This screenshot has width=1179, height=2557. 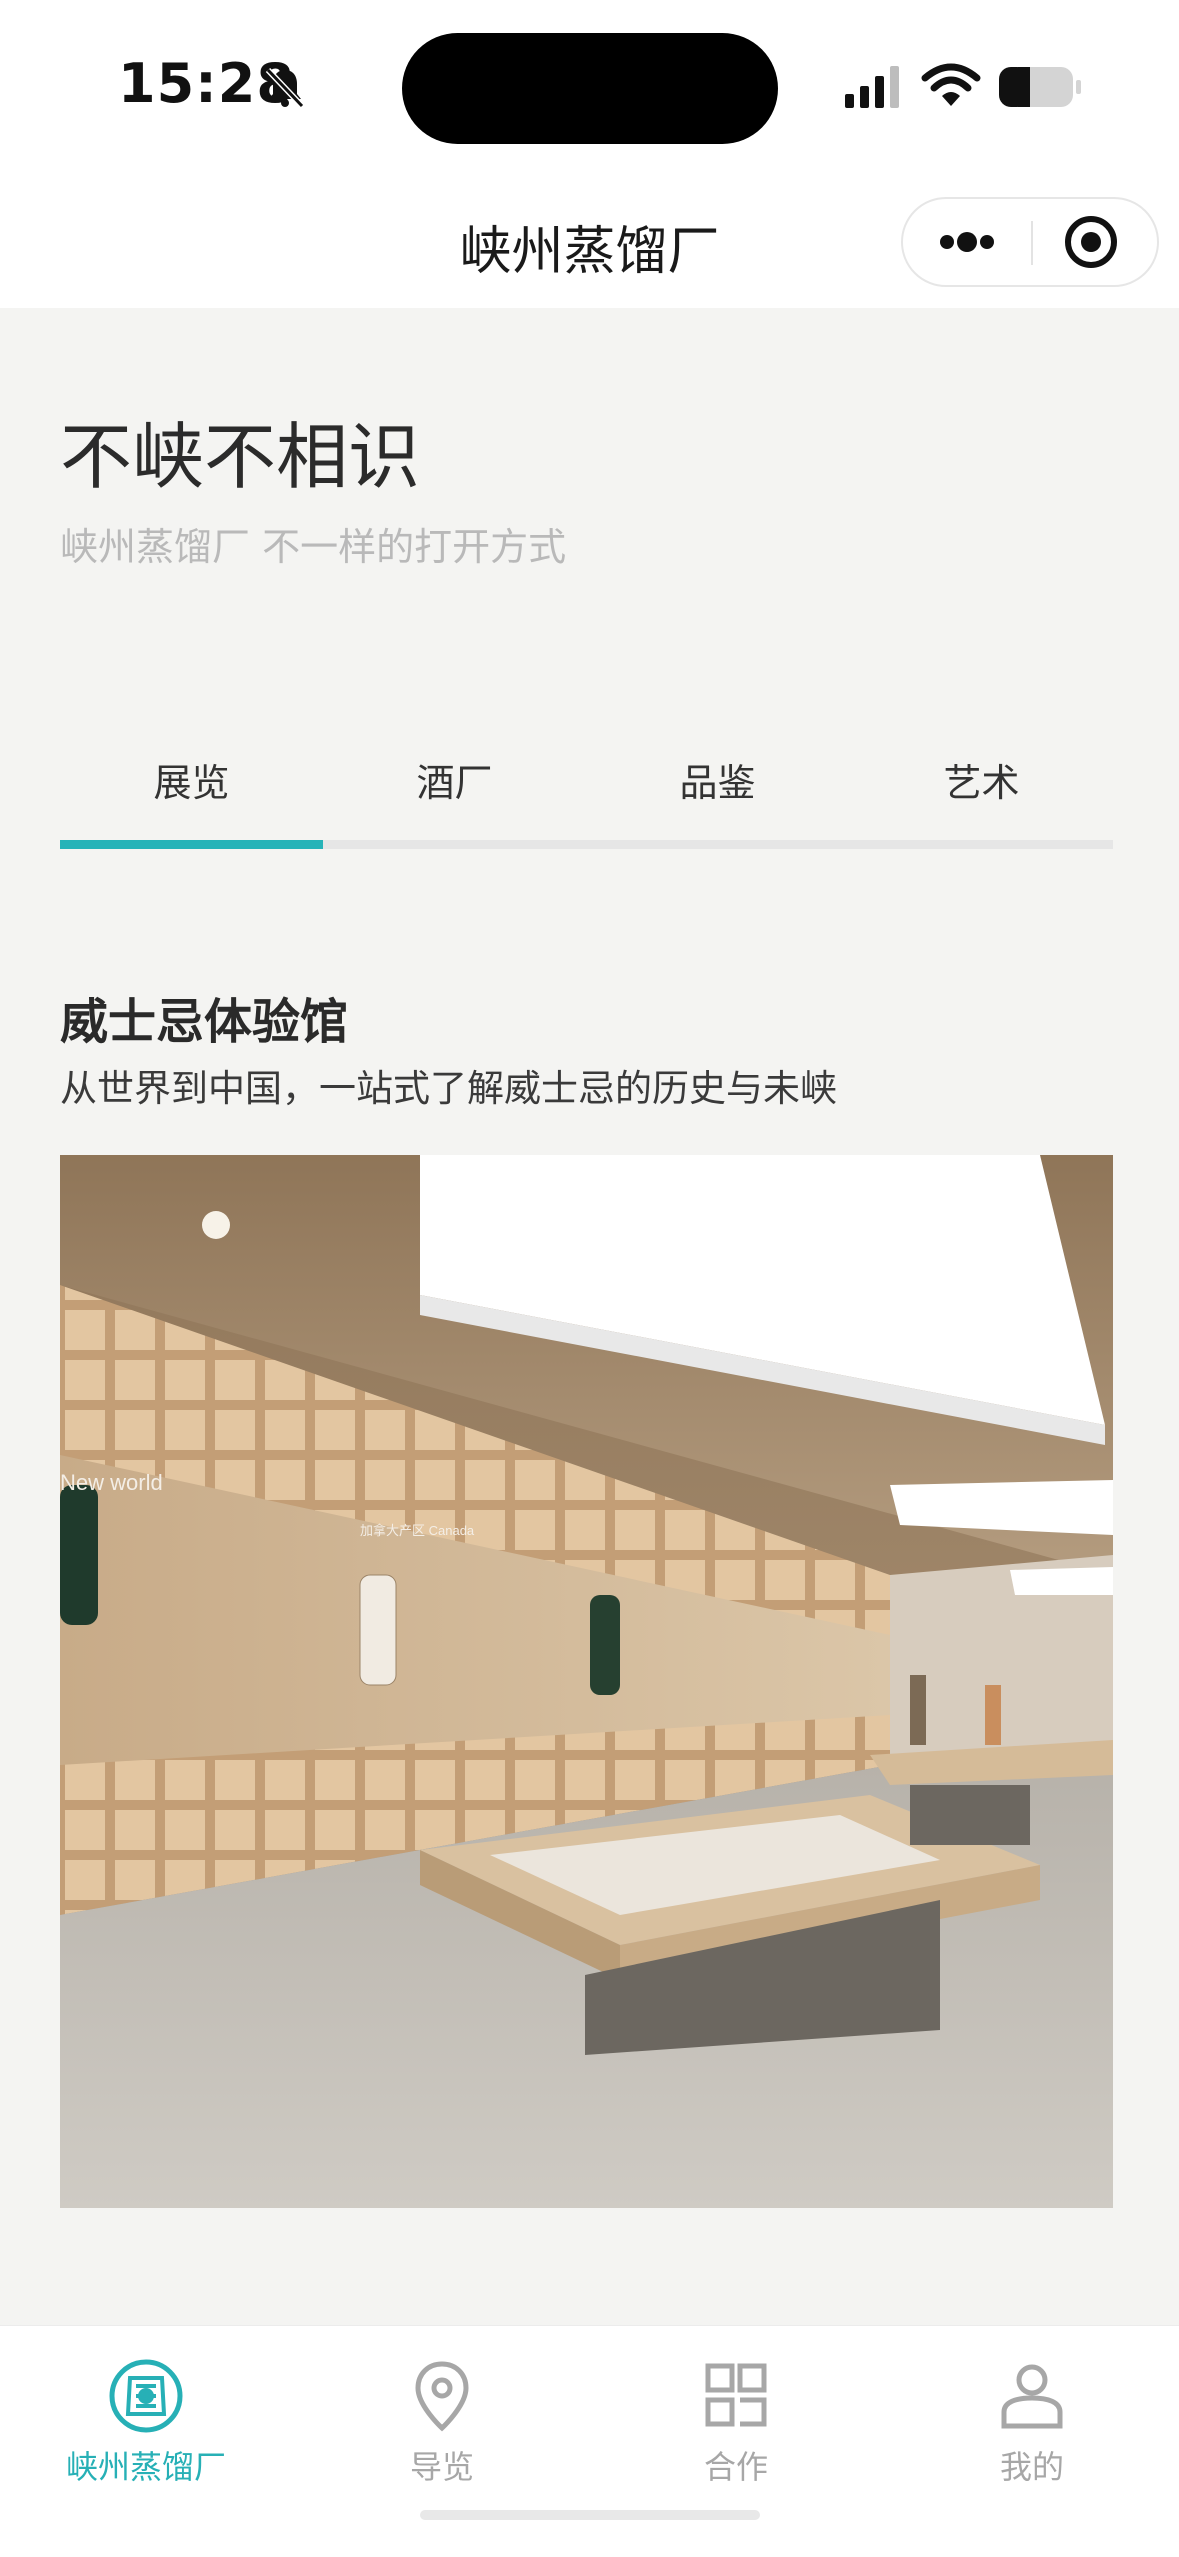 What do you see at coordinates (442, 2396) in the screenshot?
I see `location-pin-icon` at bounding box center [442, 2396].